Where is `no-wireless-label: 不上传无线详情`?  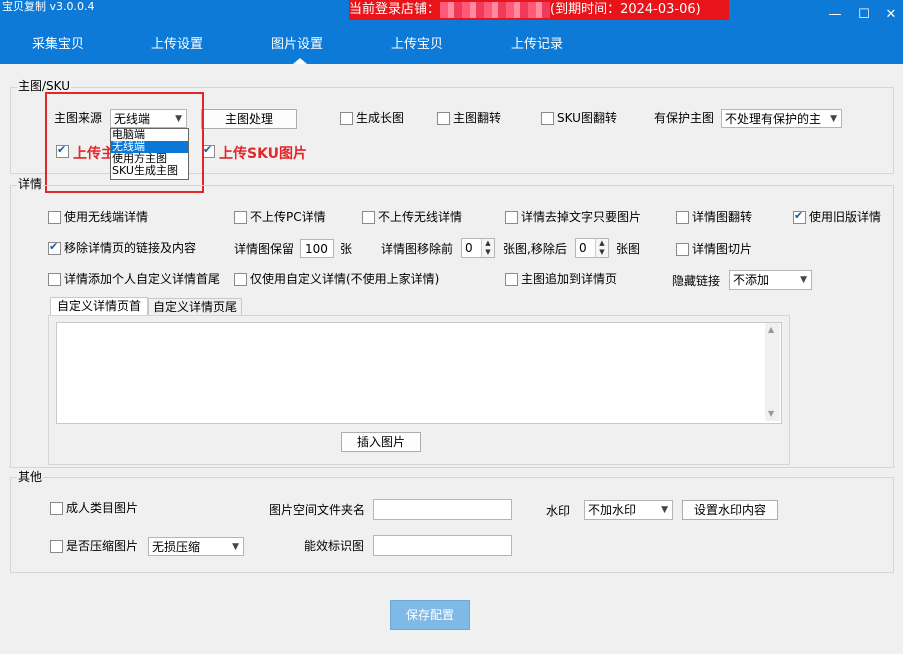
no-wireless-label: 不上传无线详情 is located at coordinates (420, 217).